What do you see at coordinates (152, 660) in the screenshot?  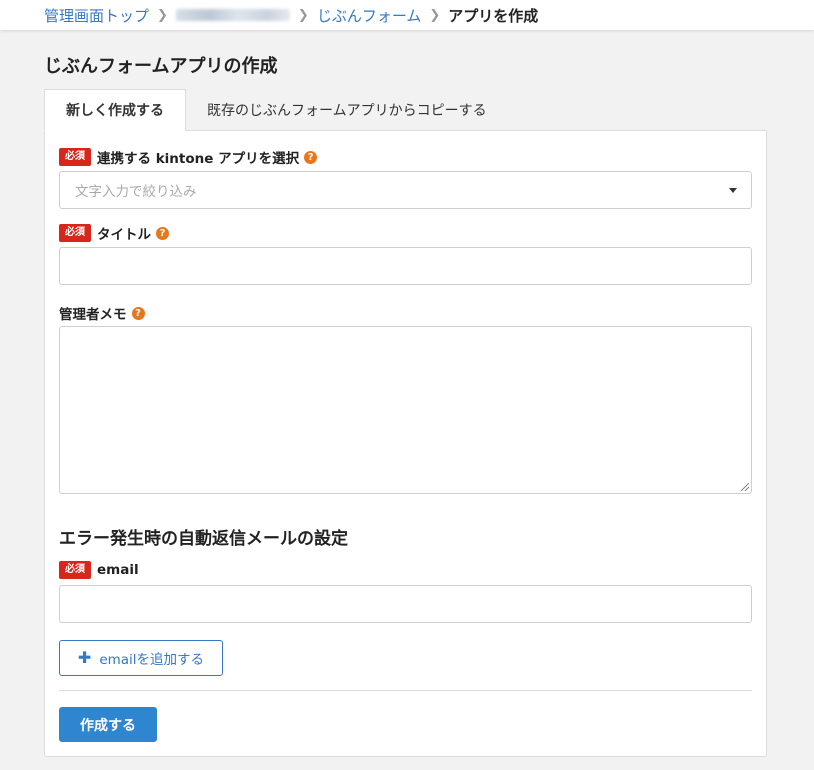 I see `add-email-label: emailを追加する` at bounding box center [152, 660].